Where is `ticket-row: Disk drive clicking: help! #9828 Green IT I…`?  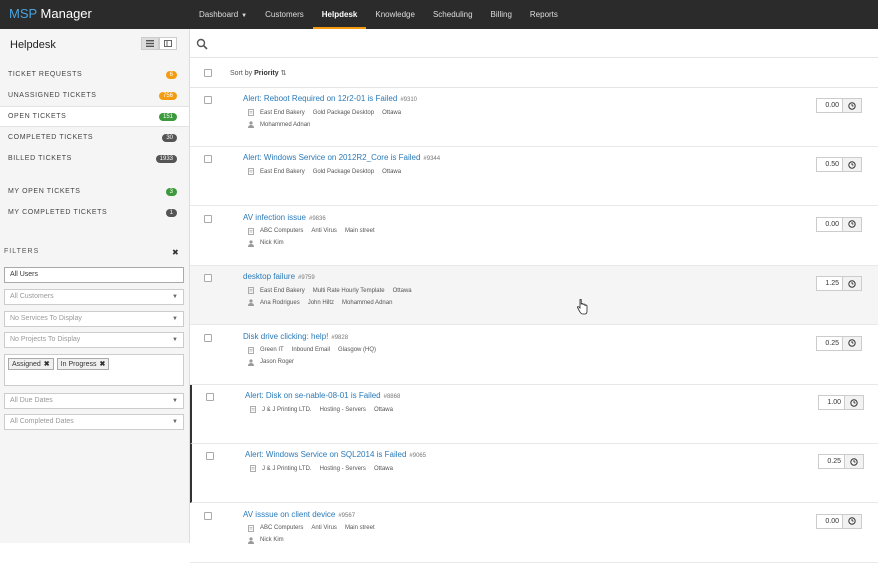 ticket-row: Disk drive clicking: help! #9828 Green IT I… is located at coordinates (534, 355).